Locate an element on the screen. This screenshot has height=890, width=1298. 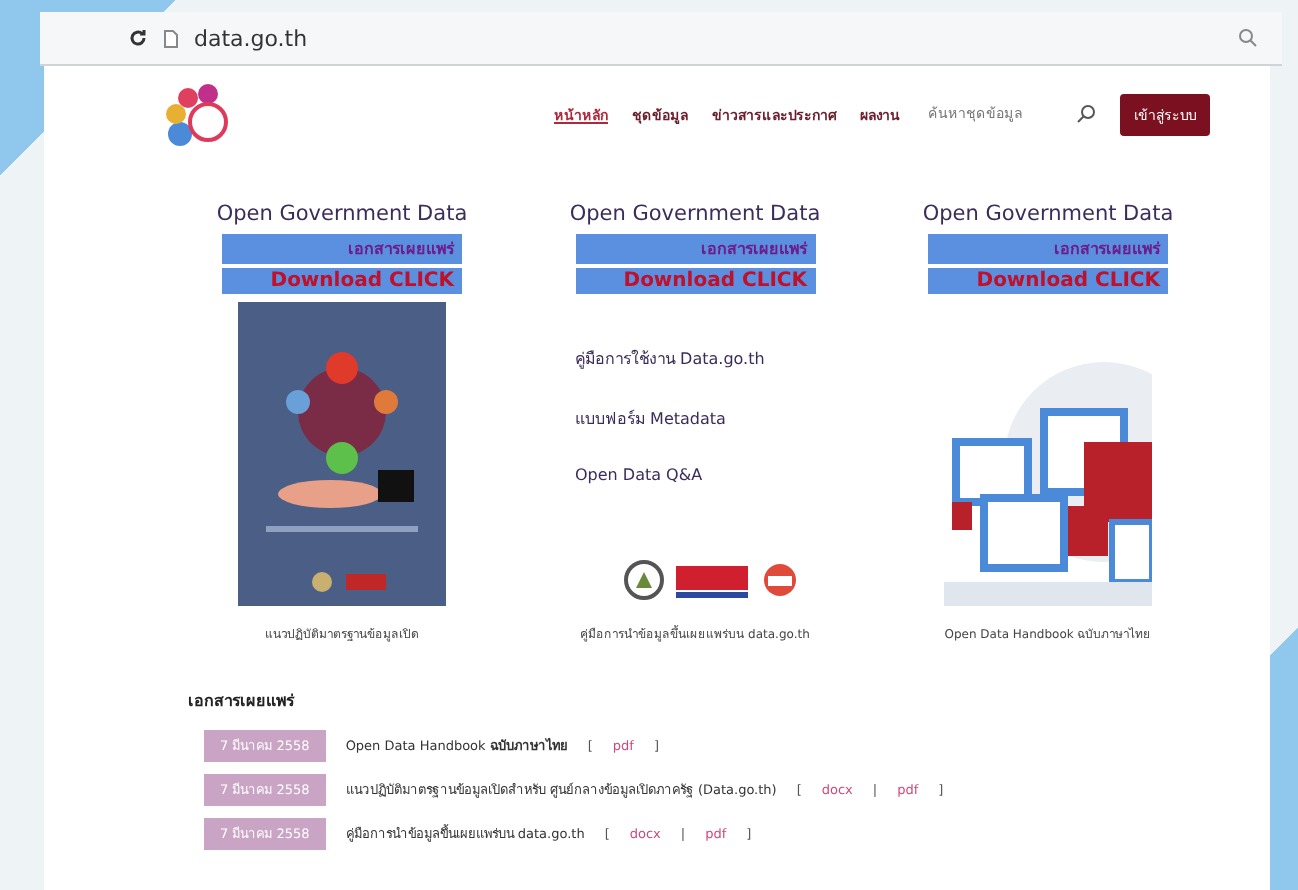
search-icon is located at coordinates (1086, 114).